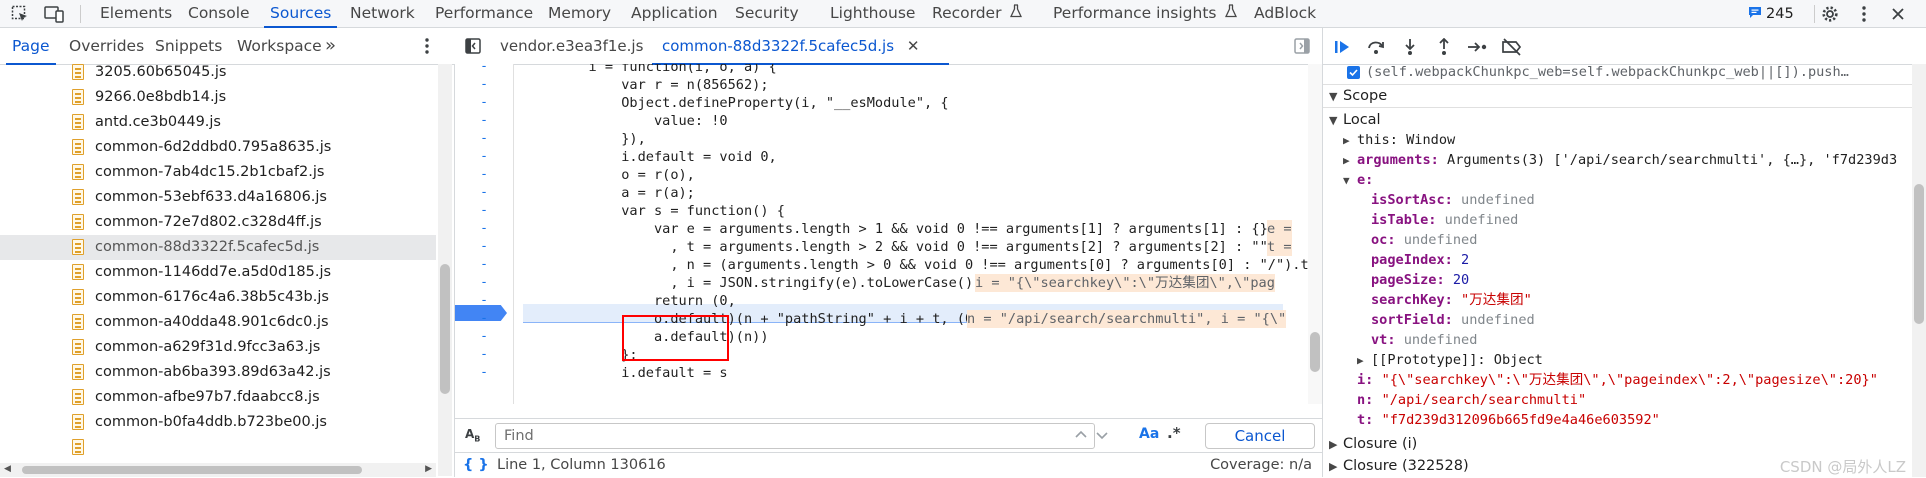 Image resolution: width=1926 pixels, height=478 pixels. I want to click on object-property: vt: undefined, so click(1424, 340).